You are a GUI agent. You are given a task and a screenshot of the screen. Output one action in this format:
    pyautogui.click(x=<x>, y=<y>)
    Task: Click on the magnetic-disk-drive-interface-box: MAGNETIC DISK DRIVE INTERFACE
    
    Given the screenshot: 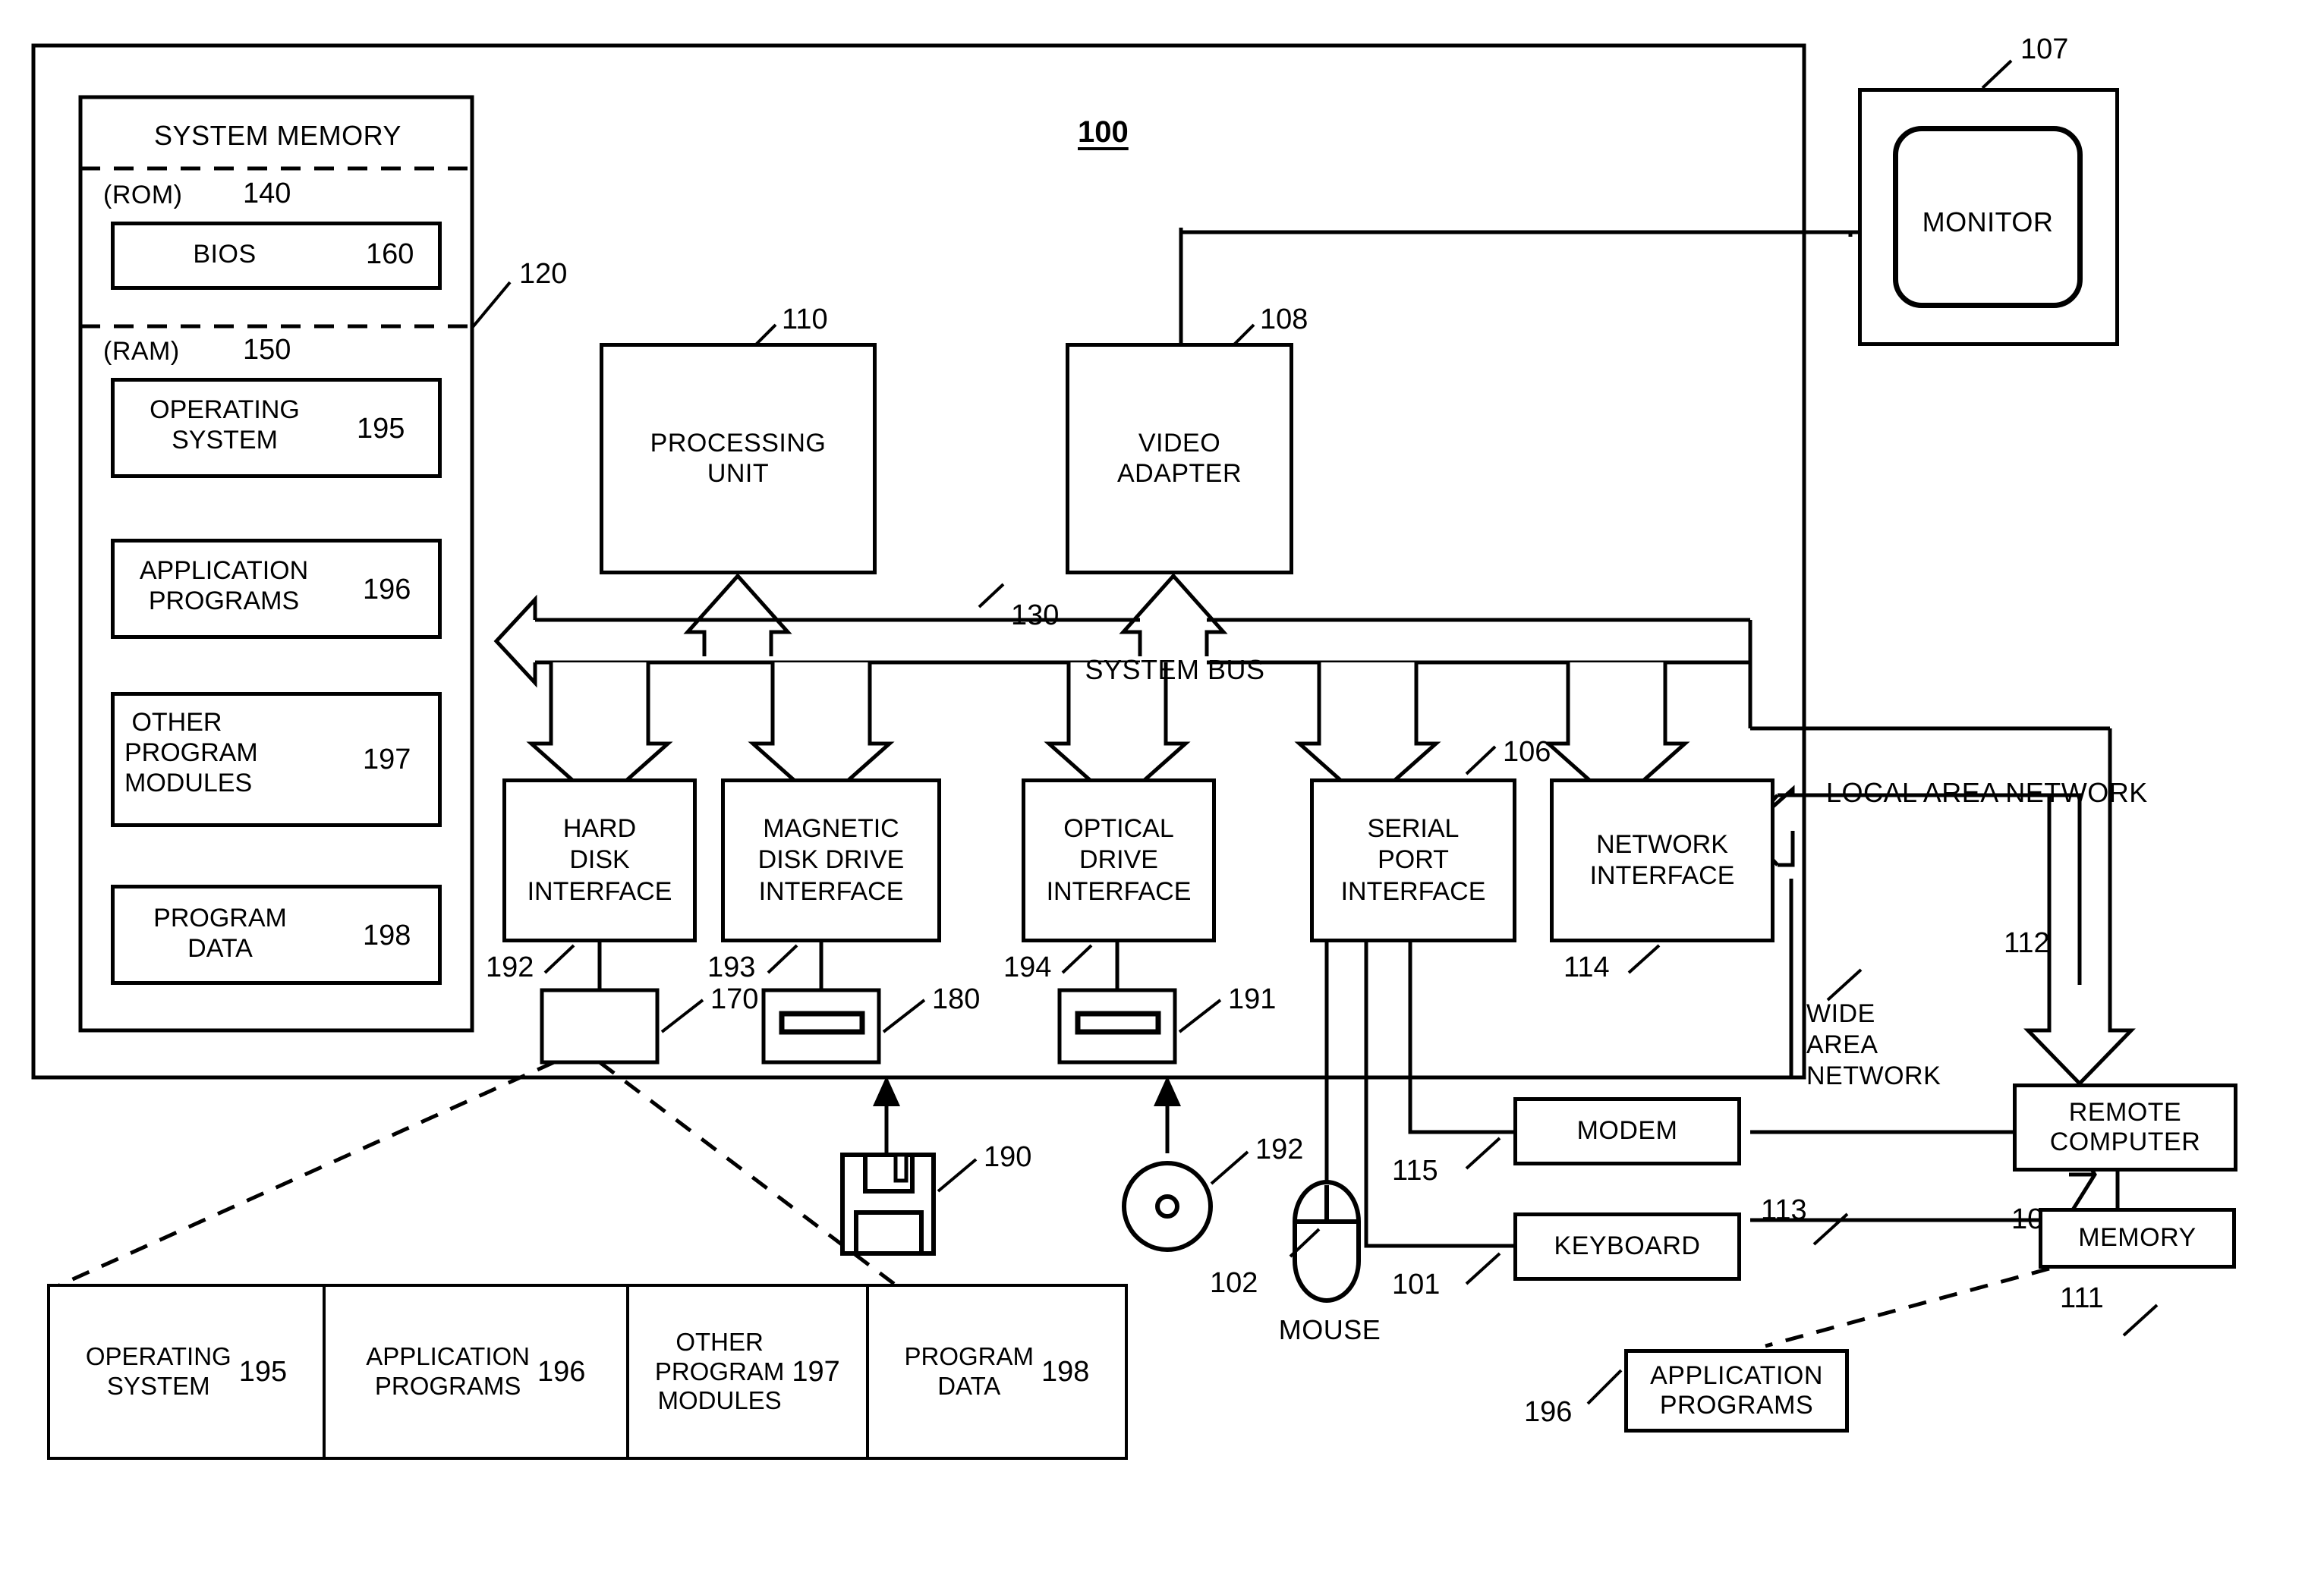 What is the action you would take?
    pyautogui.click(x=831, y=860)
    